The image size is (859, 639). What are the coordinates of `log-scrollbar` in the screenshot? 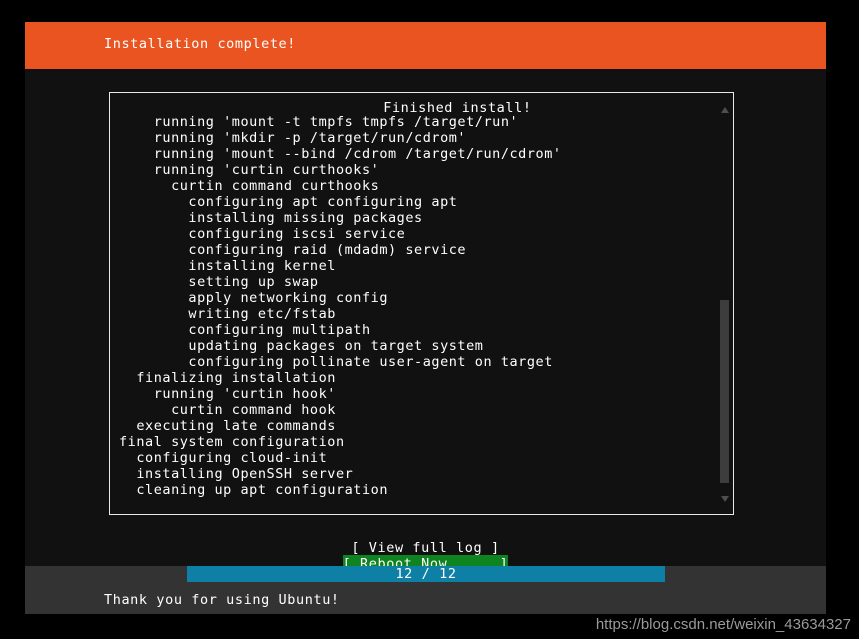 It's located at (725, 303).